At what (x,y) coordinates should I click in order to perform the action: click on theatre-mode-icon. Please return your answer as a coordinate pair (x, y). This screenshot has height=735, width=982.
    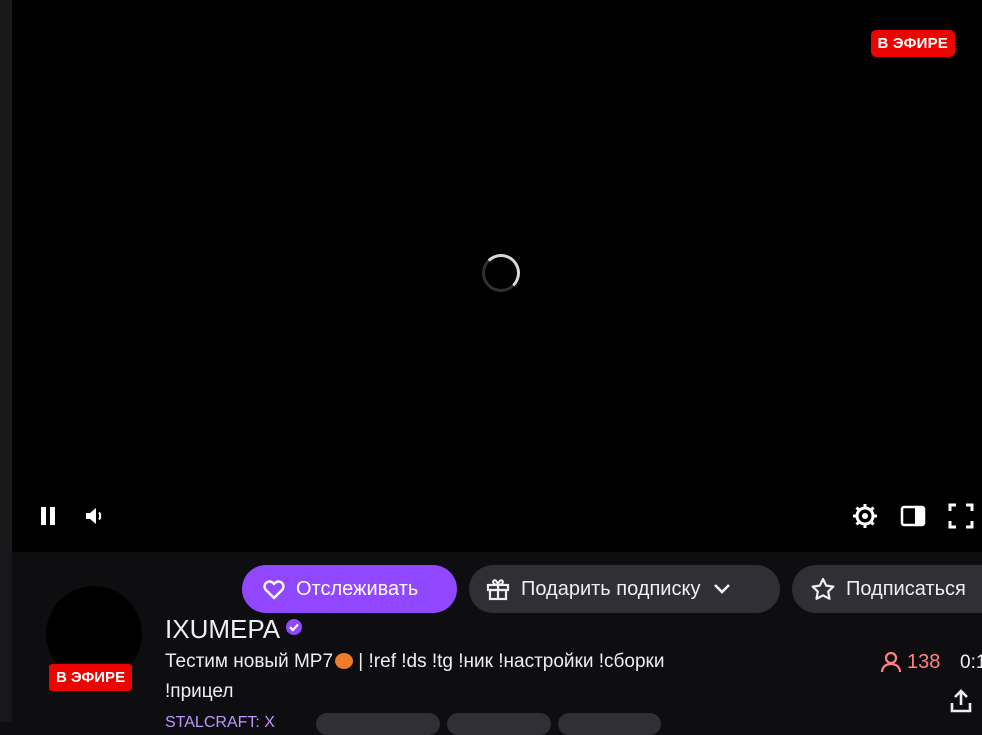
    Looking at the image, I should click on (913, 516).